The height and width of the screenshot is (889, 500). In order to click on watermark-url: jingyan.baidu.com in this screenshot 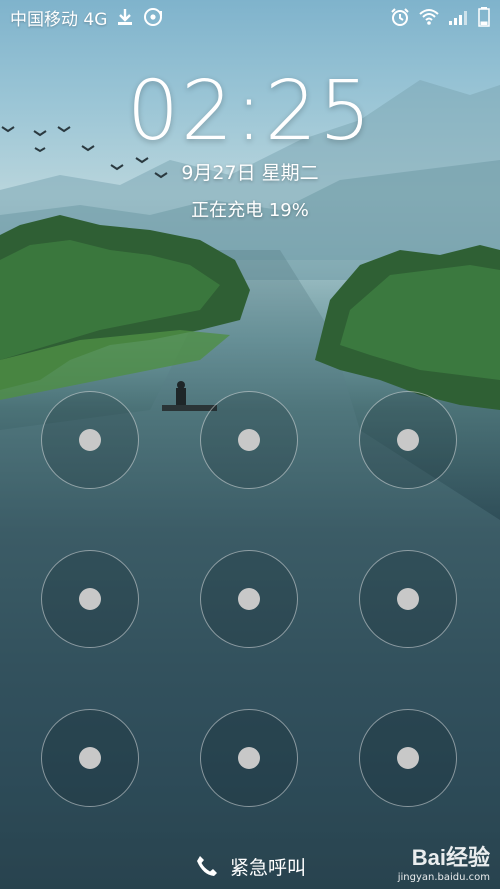, I will do `click(443, 877)`.